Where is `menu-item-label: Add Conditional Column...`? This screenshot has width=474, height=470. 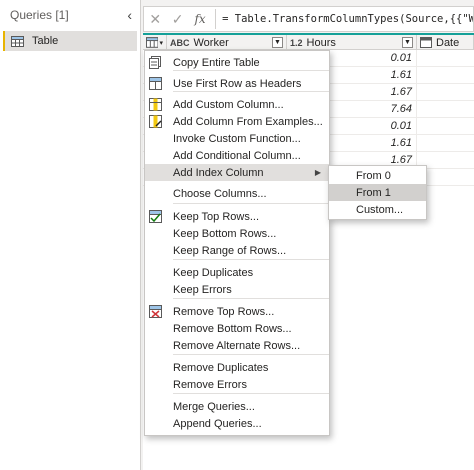 menu-item-label: Add Conditional Column... is located at coordinates (237, 155).